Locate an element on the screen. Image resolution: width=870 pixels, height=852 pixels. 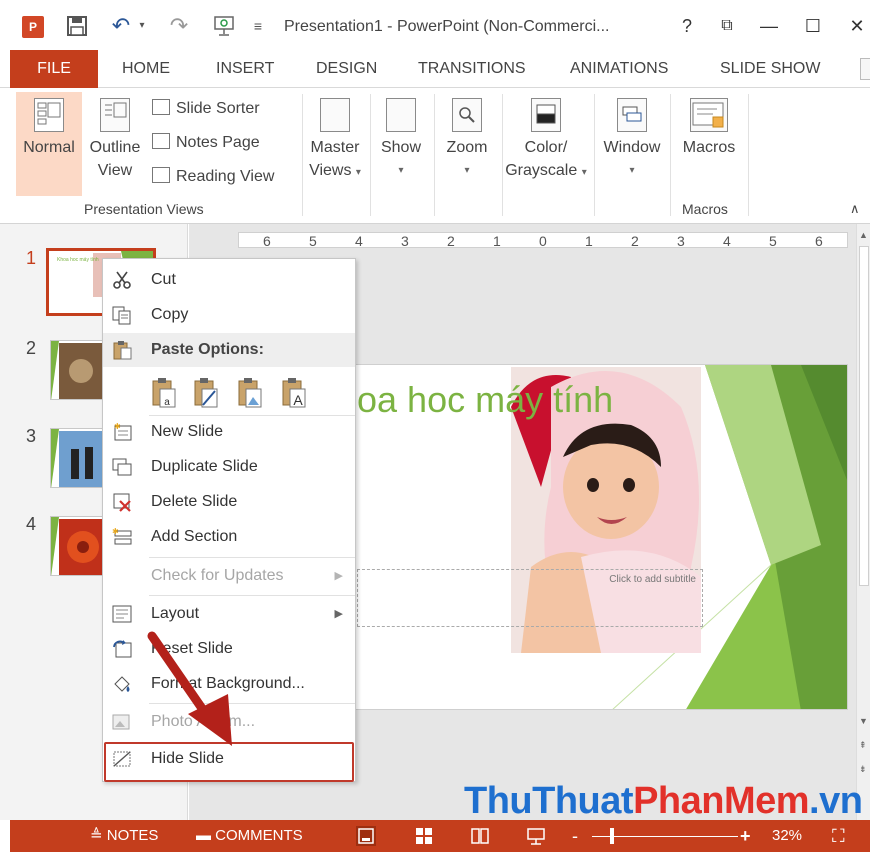
show-label: Show is located at coordinates (401, 147).